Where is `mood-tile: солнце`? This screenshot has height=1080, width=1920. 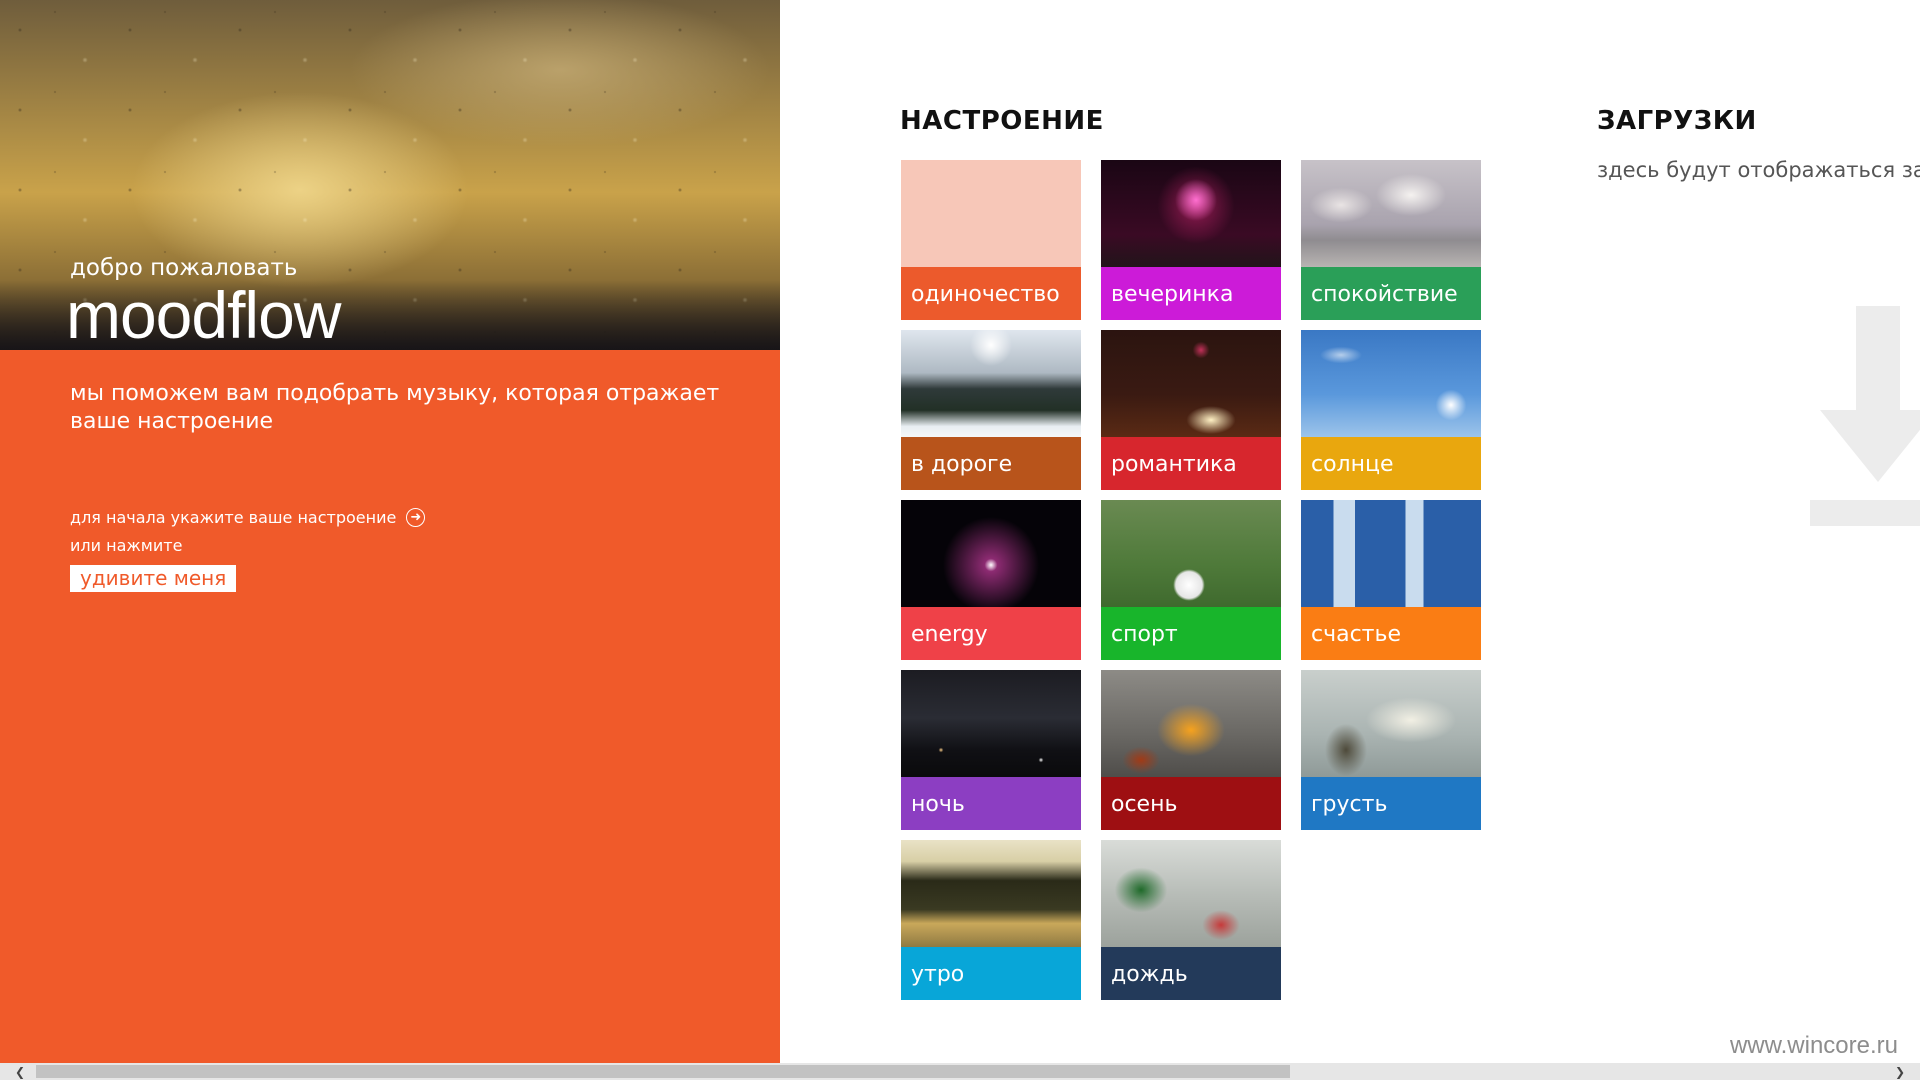
mood-tile: солнце is located at coordinates (1391, 410).